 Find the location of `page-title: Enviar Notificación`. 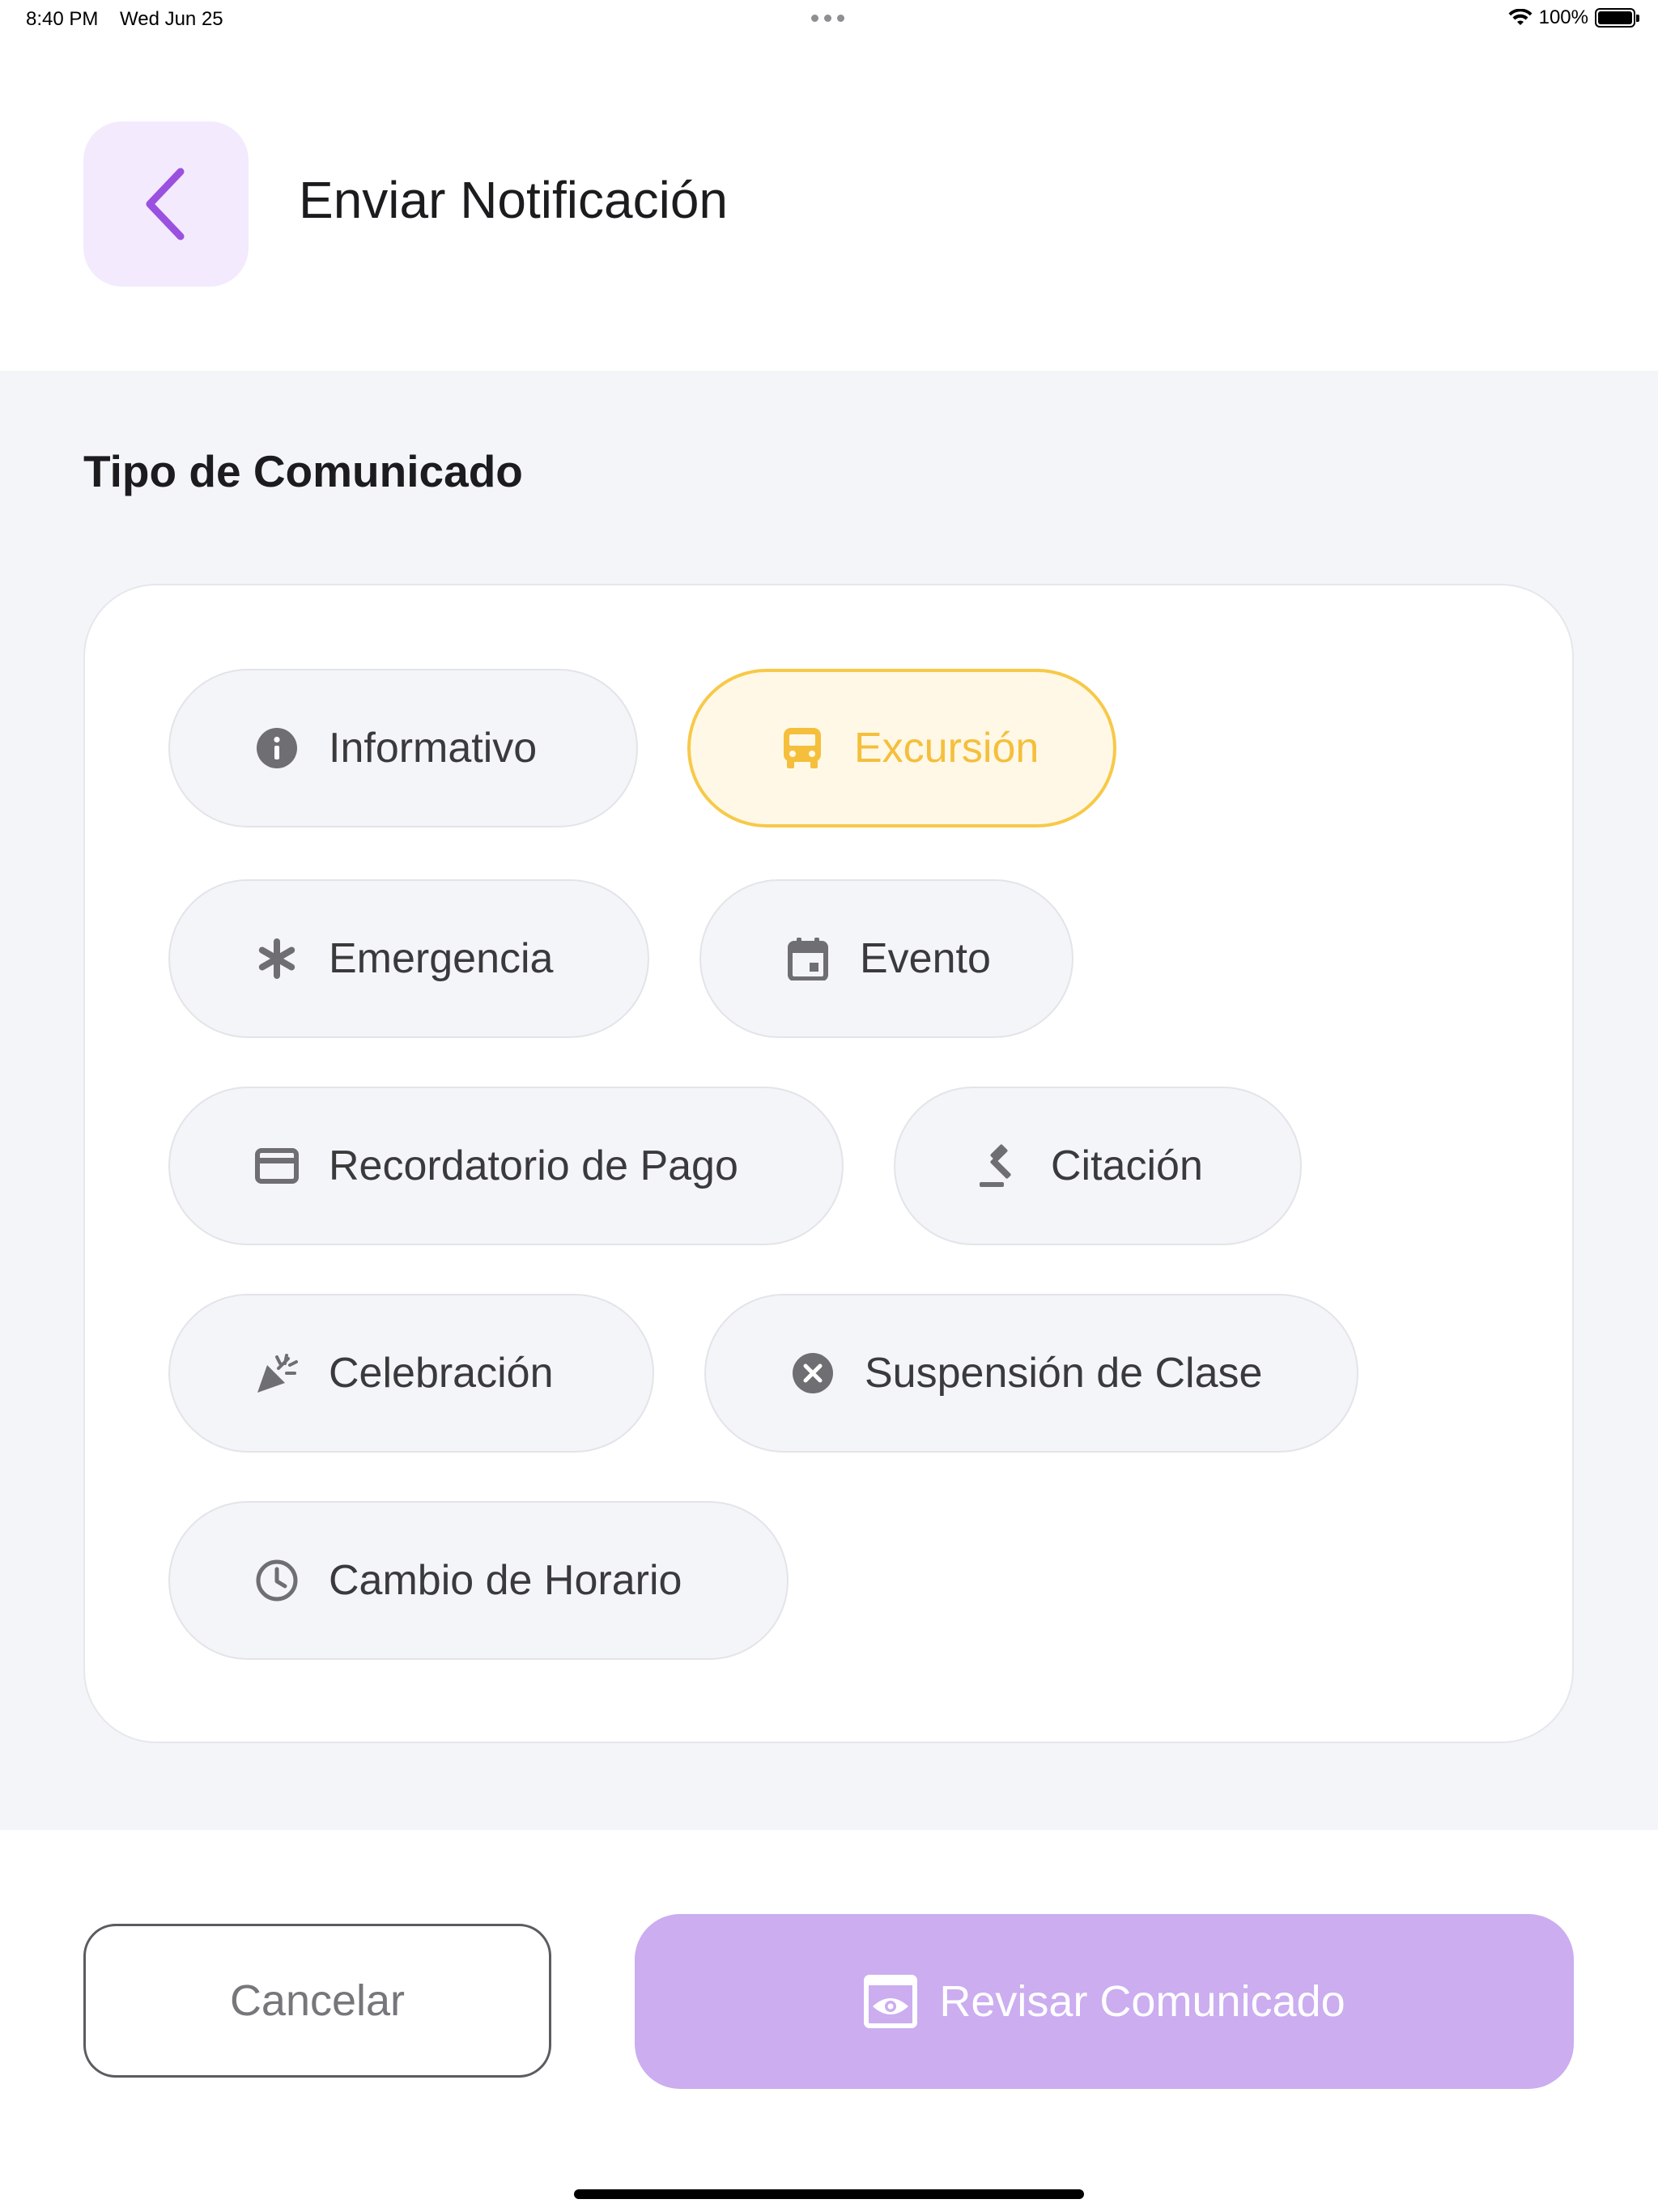

page-title: Enviar Notificación is located at coordinates (513, 200).